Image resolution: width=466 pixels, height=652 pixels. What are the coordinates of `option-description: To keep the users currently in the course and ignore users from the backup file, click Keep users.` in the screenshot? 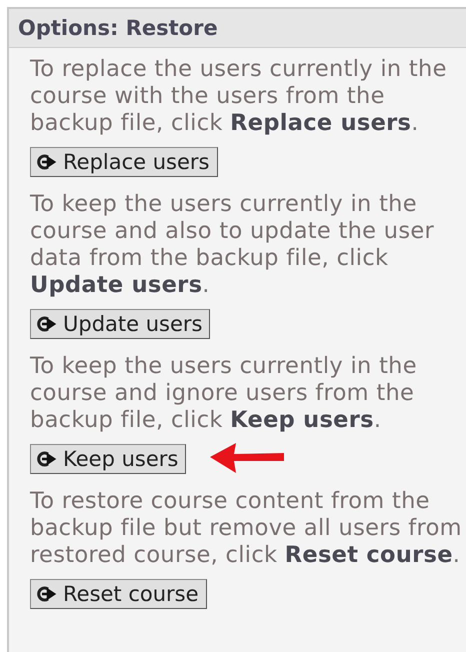 It's located at (224, 393).